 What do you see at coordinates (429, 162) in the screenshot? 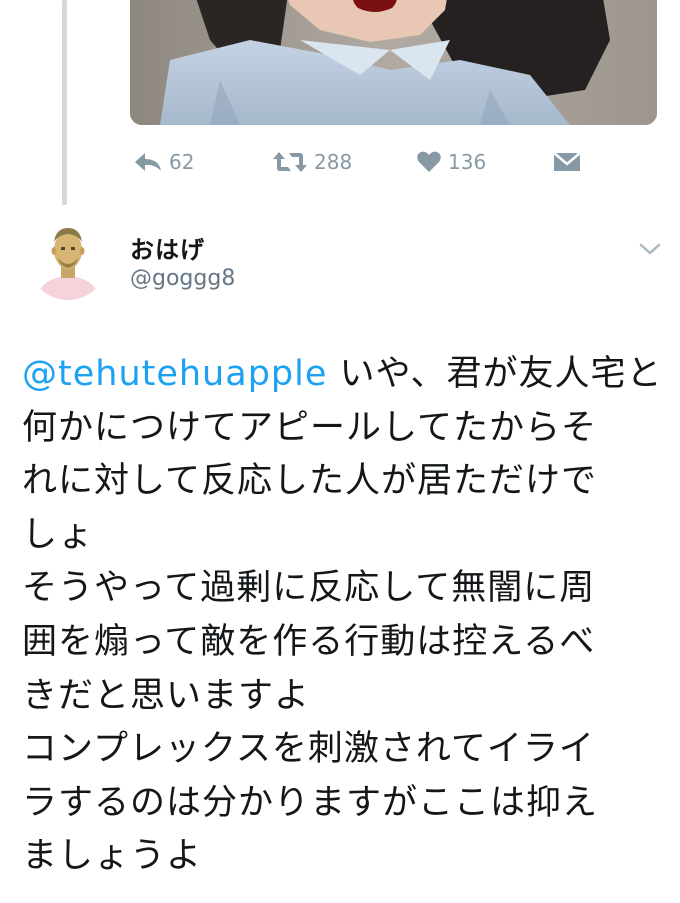
I see `heart-icon` at bounding box center [429, 162].